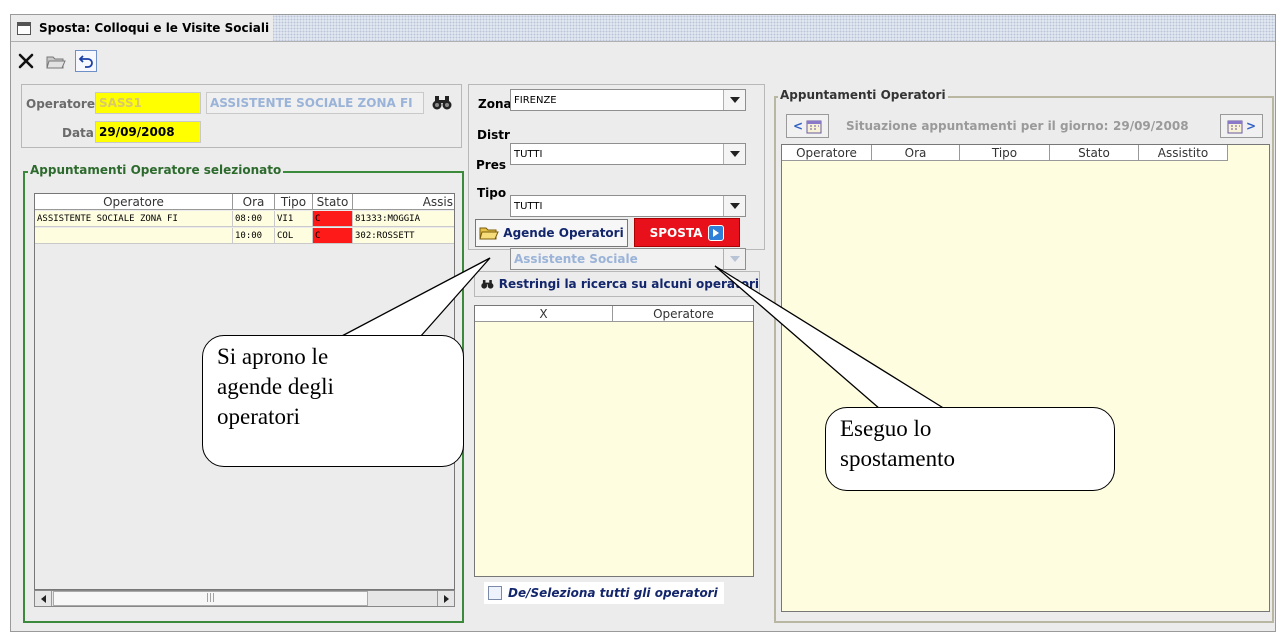 Image resolution: width=1279 pixels, height=632 pixels. I want to click on right-callout-pointer, so click(830, 337).